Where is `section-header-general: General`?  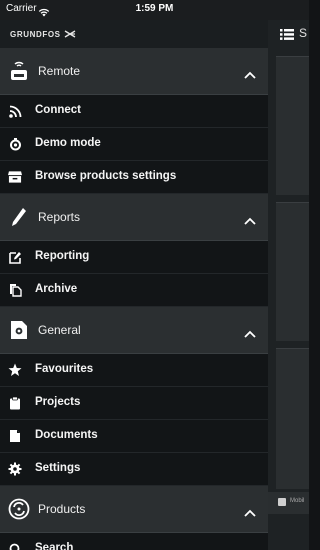
section-header-general: General is located at coordinates (134, 330).